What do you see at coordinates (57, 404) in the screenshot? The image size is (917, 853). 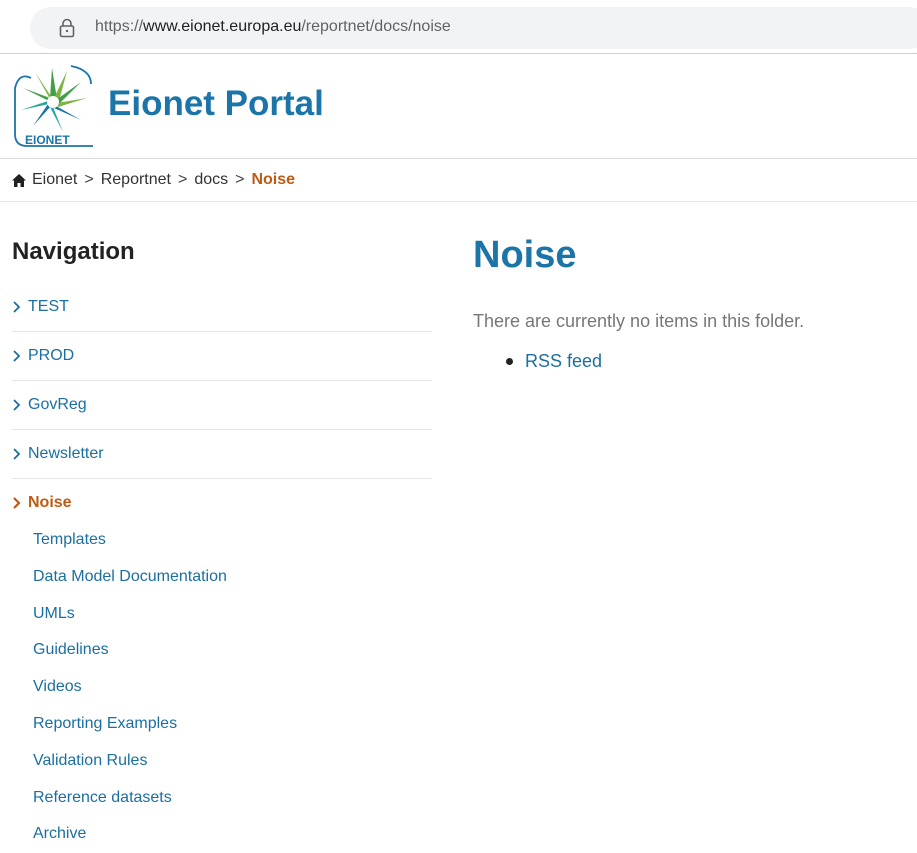 I see `nav-item-label: GovReg` at bounding box center [57, 404].